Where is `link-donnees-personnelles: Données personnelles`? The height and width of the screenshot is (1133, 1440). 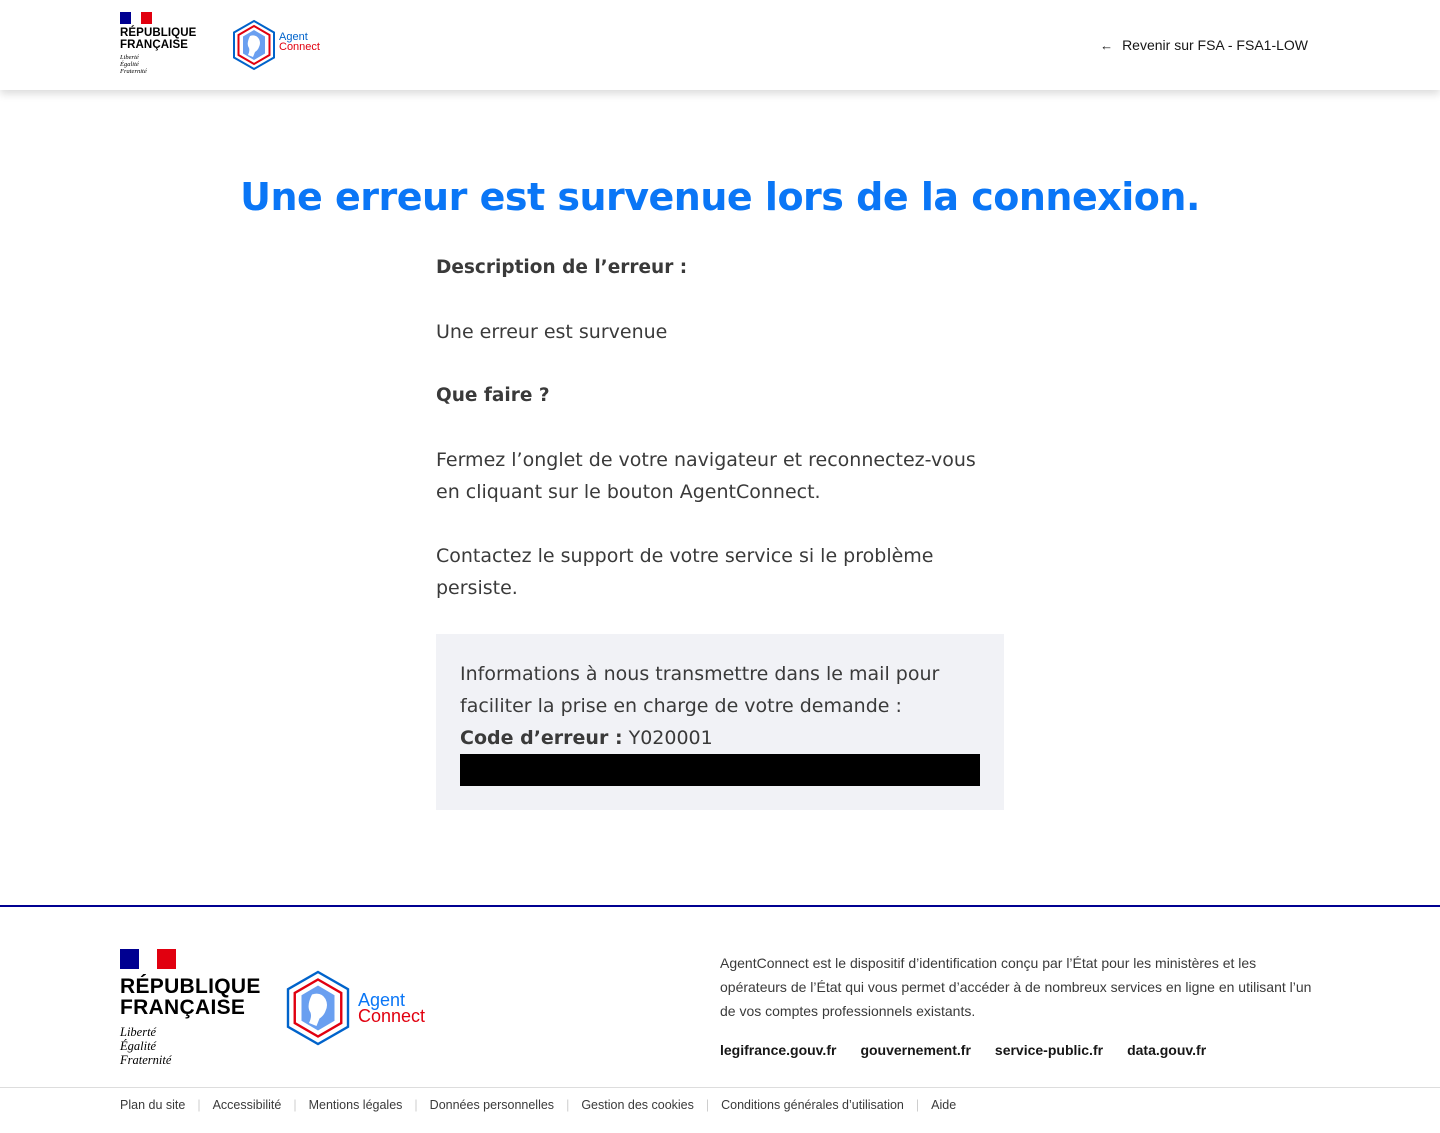 link-donnees-personnelles: Données personnelles is located at coordinates (492, 1105).